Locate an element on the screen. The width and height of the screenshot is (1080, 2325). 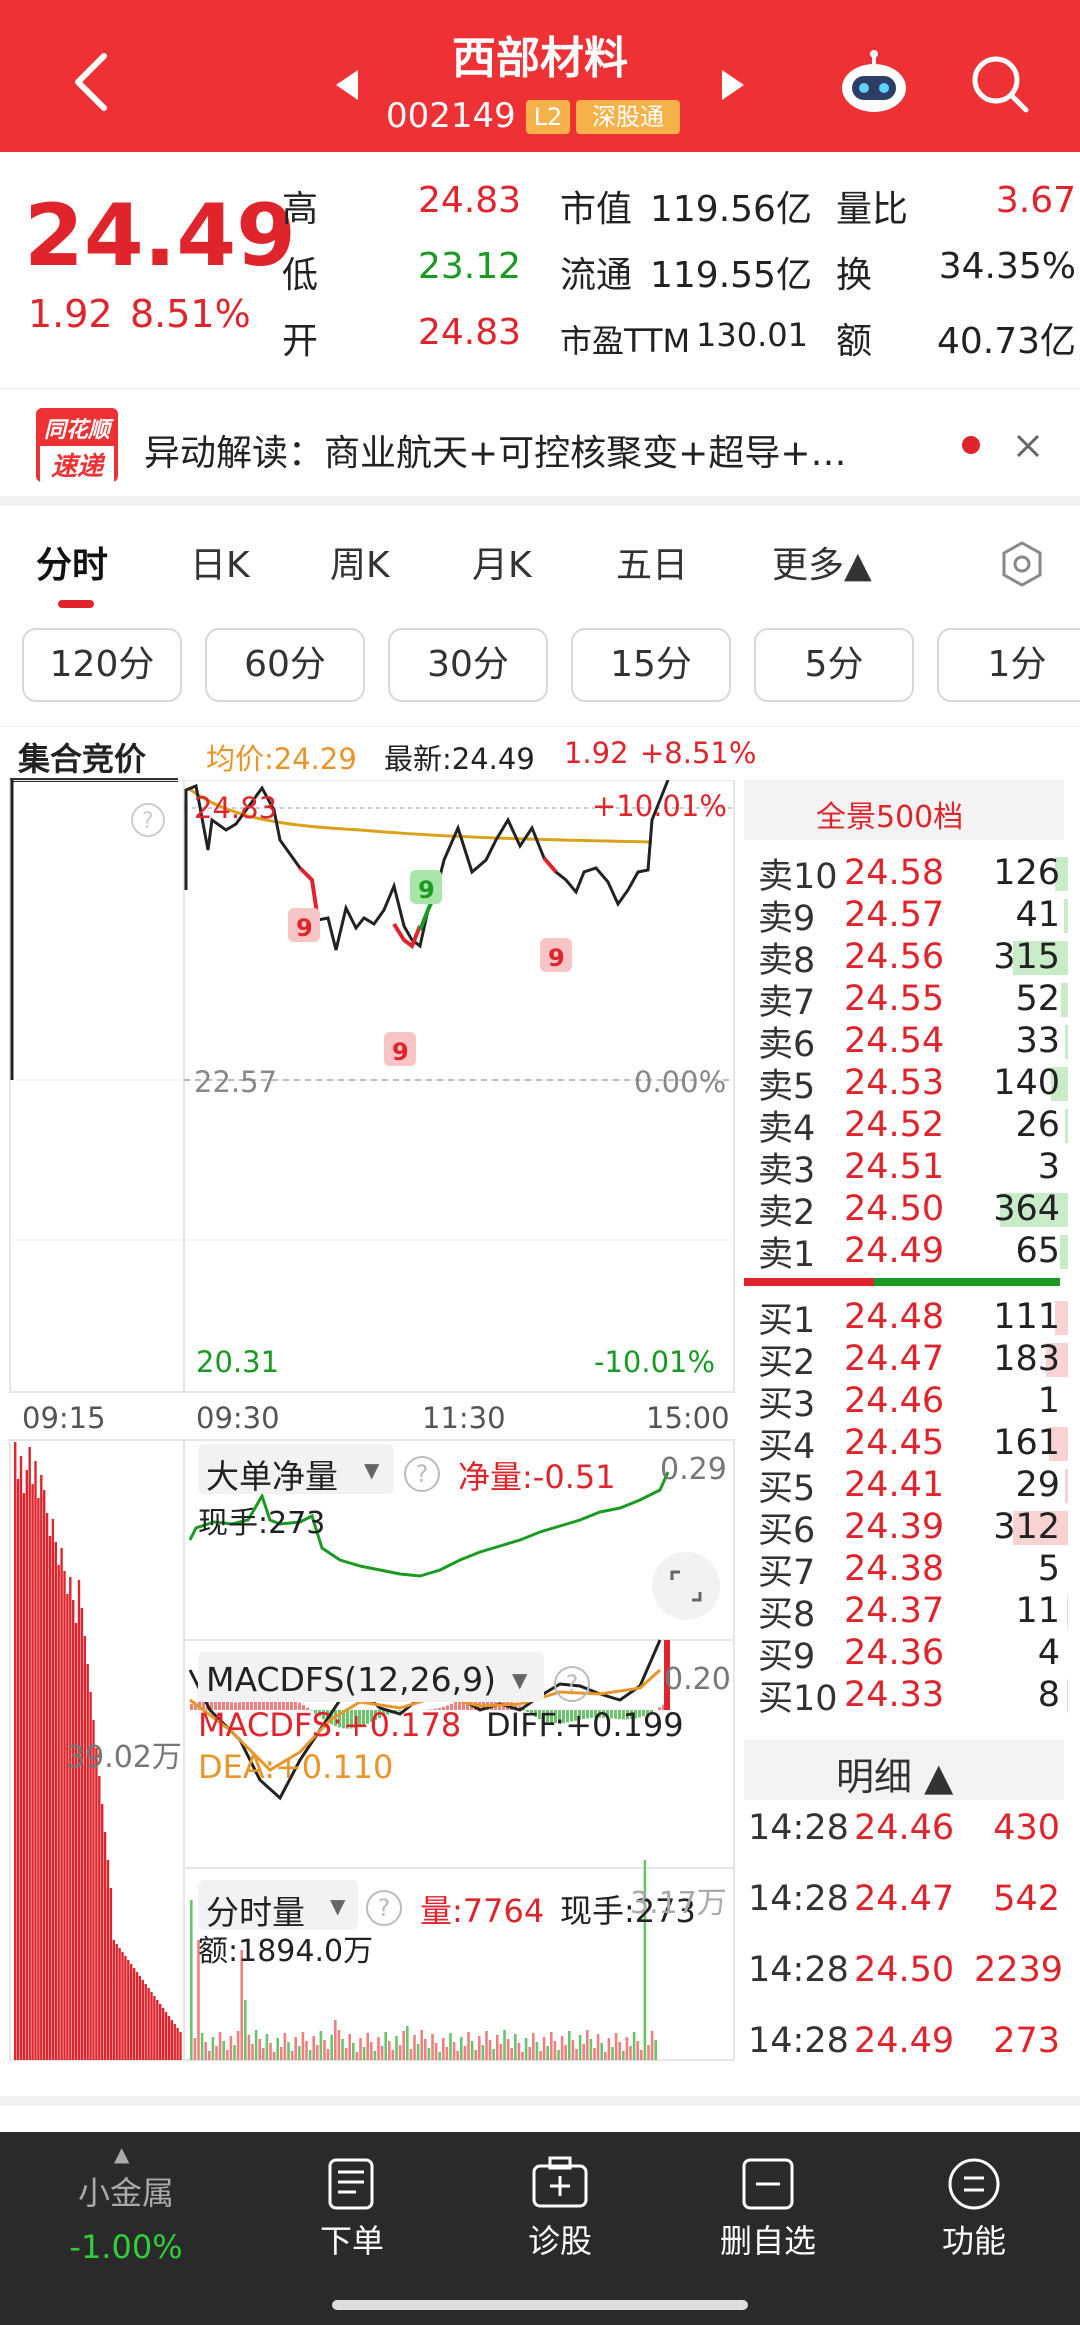
back-icon is located at coordinates (90, 82).